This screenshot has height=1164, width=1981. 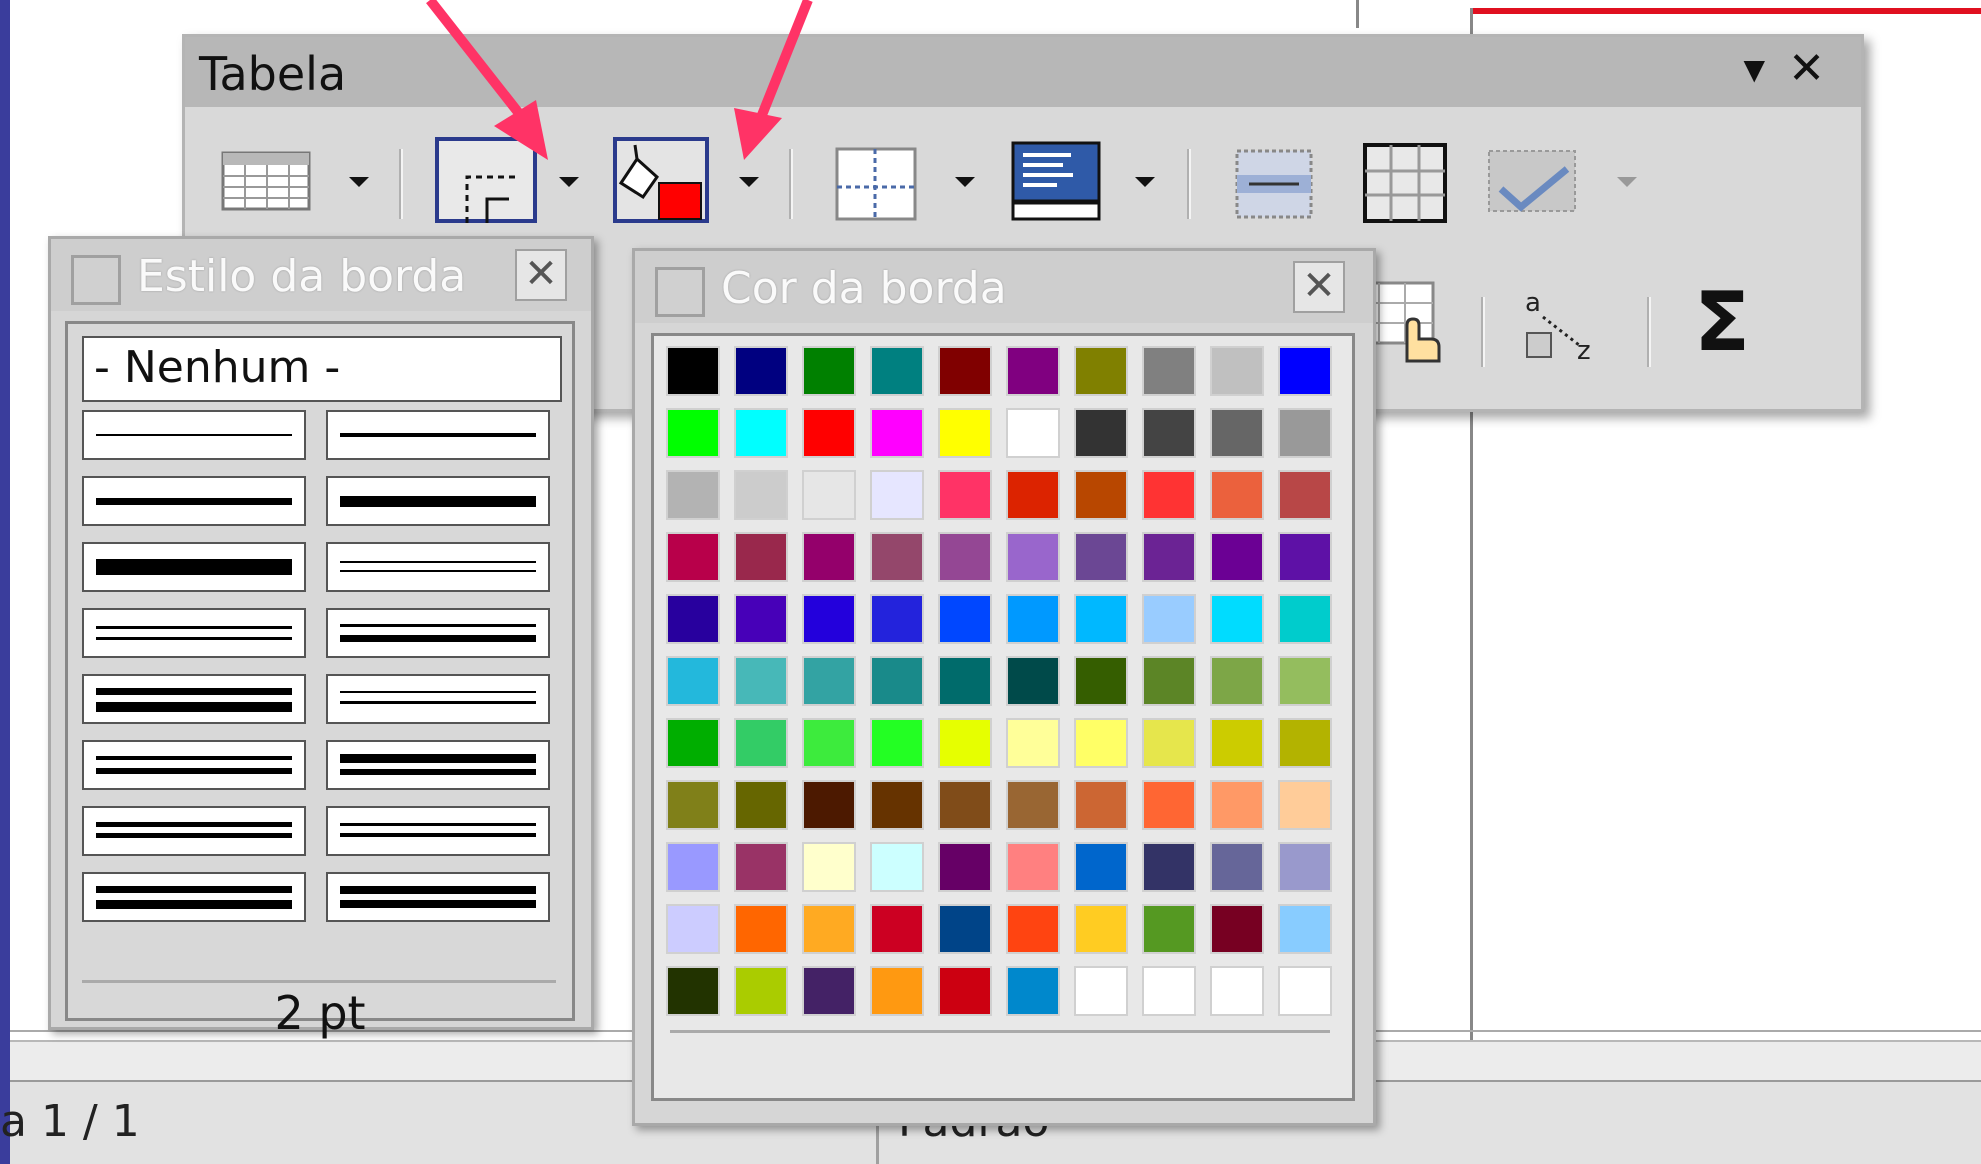 I want to click on annotation-arrows, so click(x=619, y=80).